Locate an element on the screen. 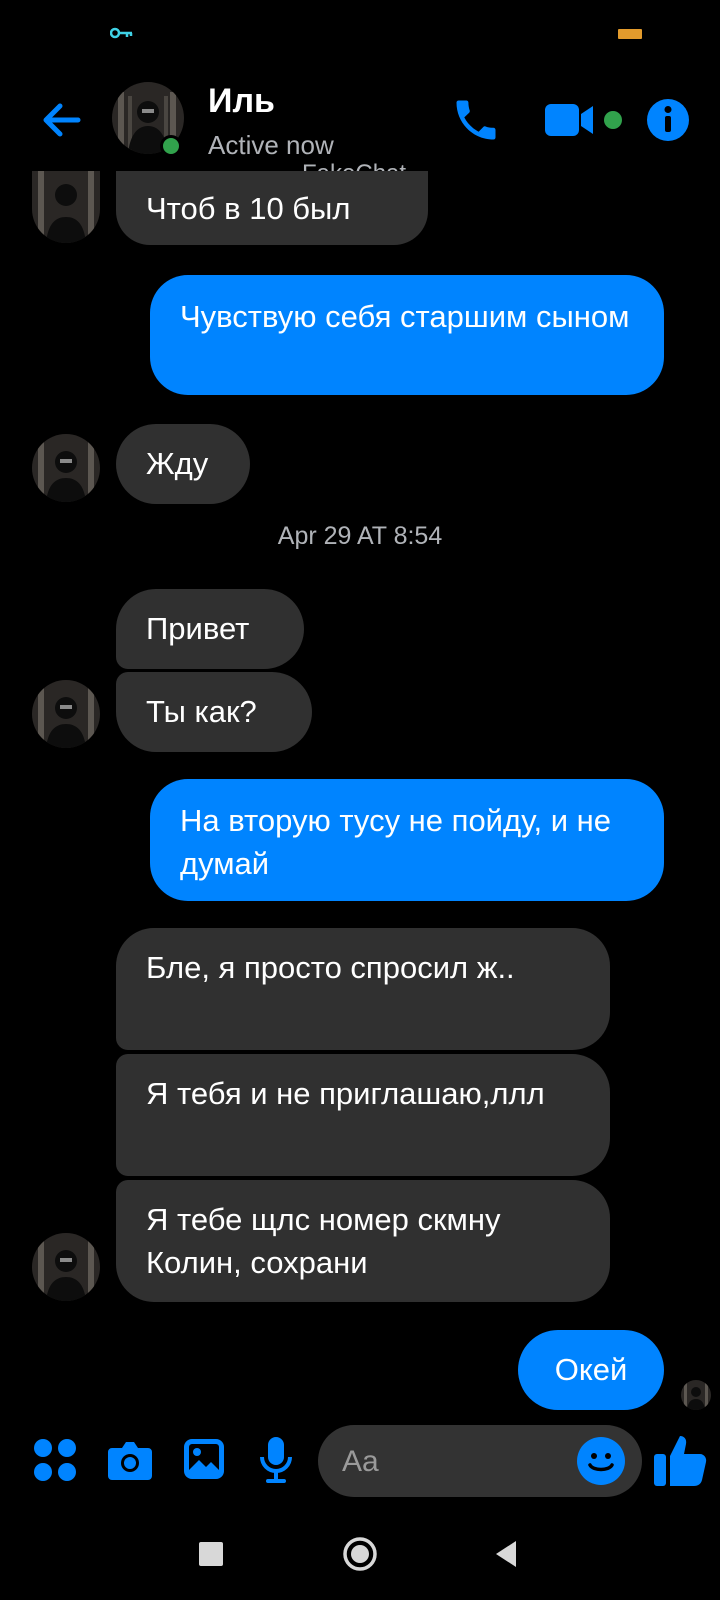 Image resolution: width=720 pixels, height=1600 pixels. message-incoming: Привет is located at coordinates (210, 629).